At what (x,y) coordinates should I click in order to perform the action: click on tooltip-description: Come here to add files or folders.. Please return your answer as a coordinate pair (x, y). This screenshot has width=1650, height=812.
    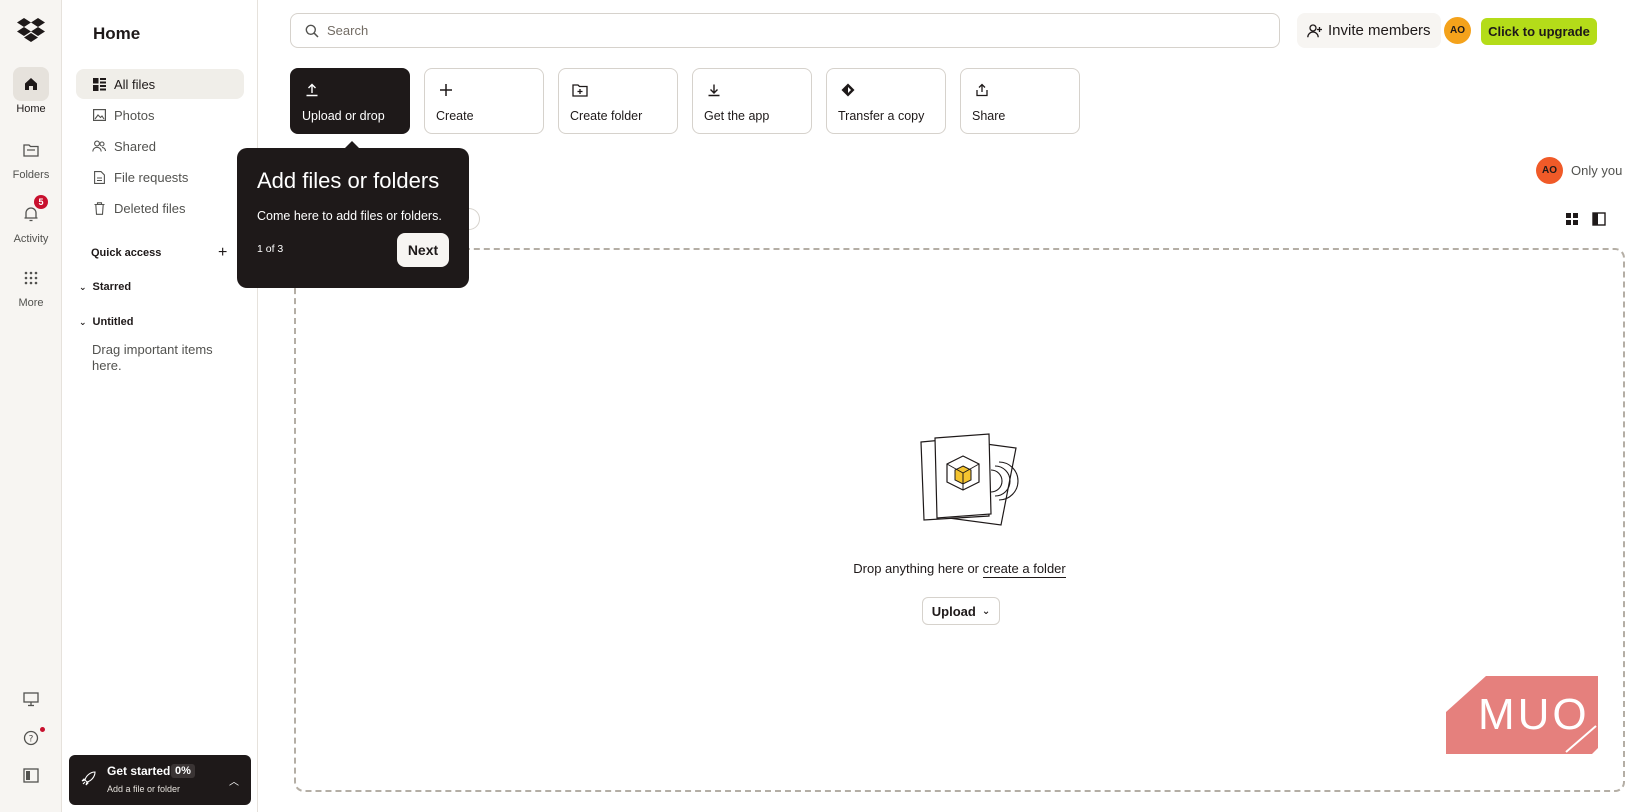
    Looking at the image, I should click on (349, 216).